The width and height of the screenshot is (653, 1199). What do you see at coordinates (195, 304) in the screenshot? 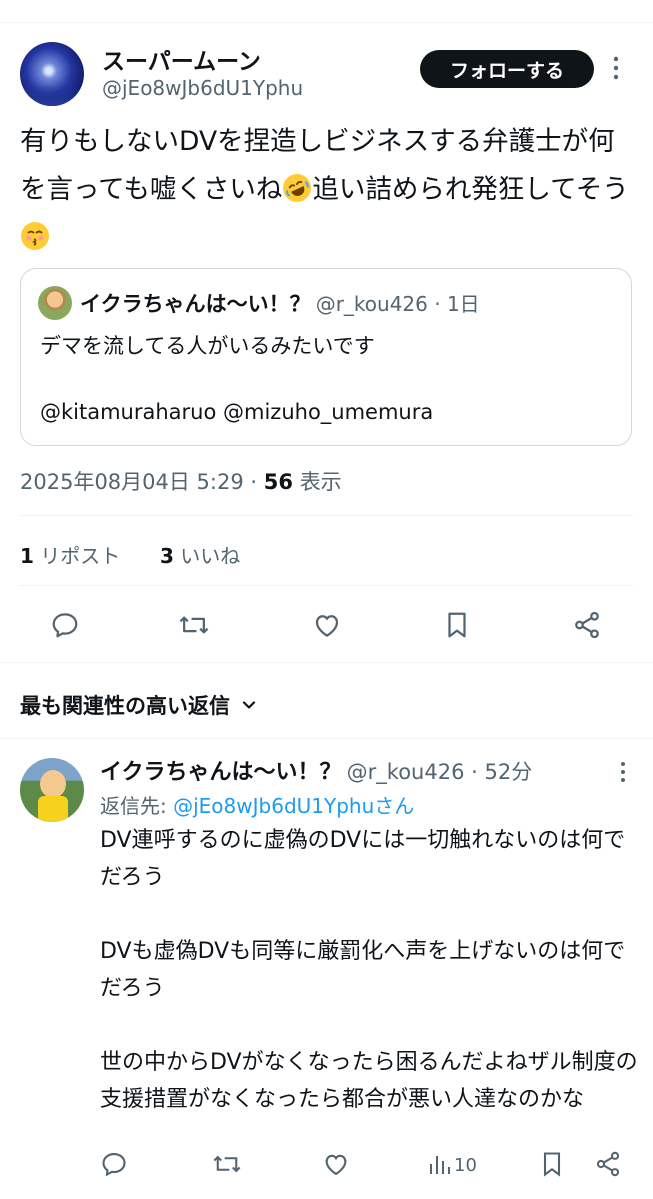
I see `quoted-author-name: イクラちゃんは〜い！？` at bounding box center [195, 304].